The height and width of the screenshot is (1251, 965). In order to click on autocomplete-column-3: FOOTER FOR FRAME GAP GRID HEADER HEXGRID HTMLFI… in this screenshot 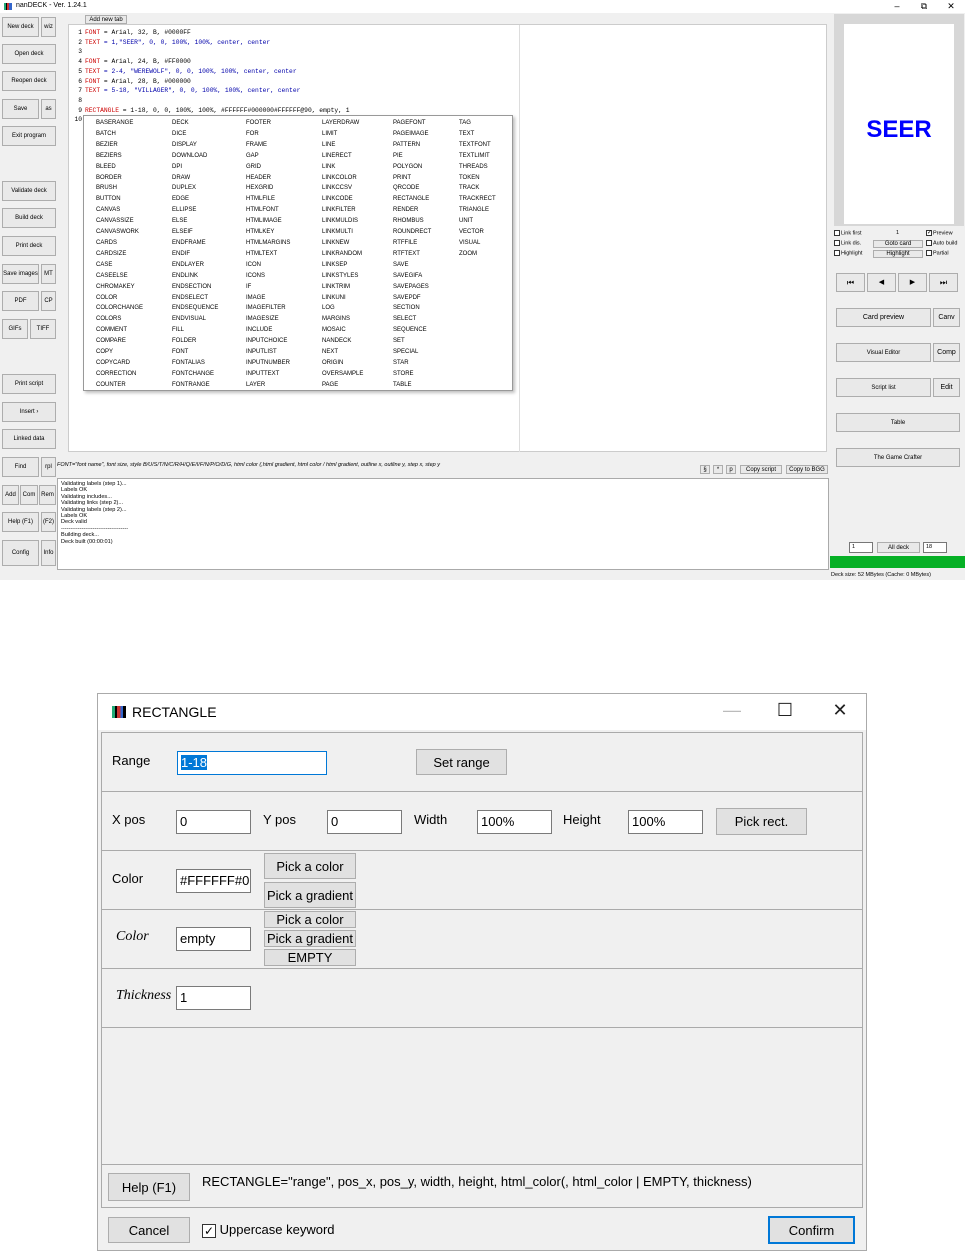, I will do `click(268, 254)`.